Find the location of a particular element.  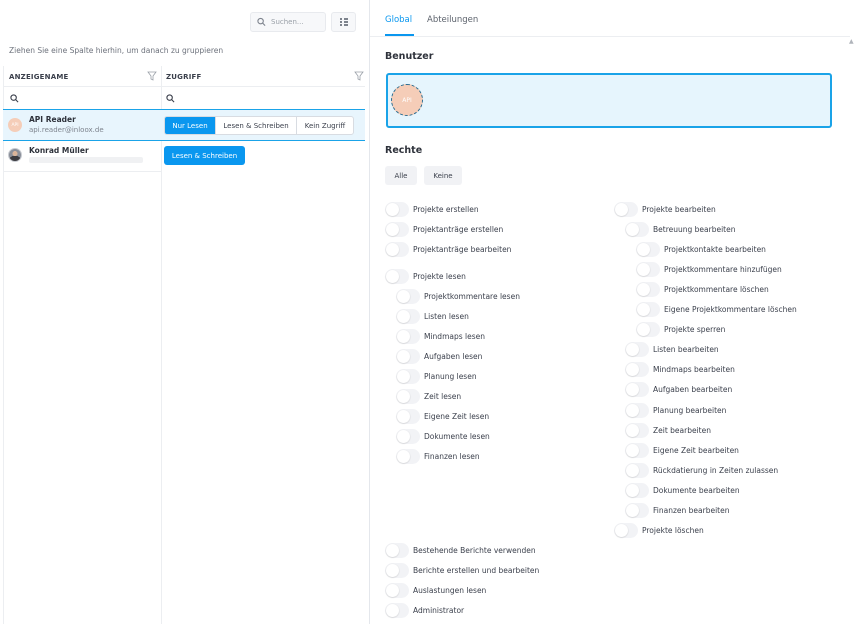

permission-label: Dokumente lesen is located at coordinates (457, 436).